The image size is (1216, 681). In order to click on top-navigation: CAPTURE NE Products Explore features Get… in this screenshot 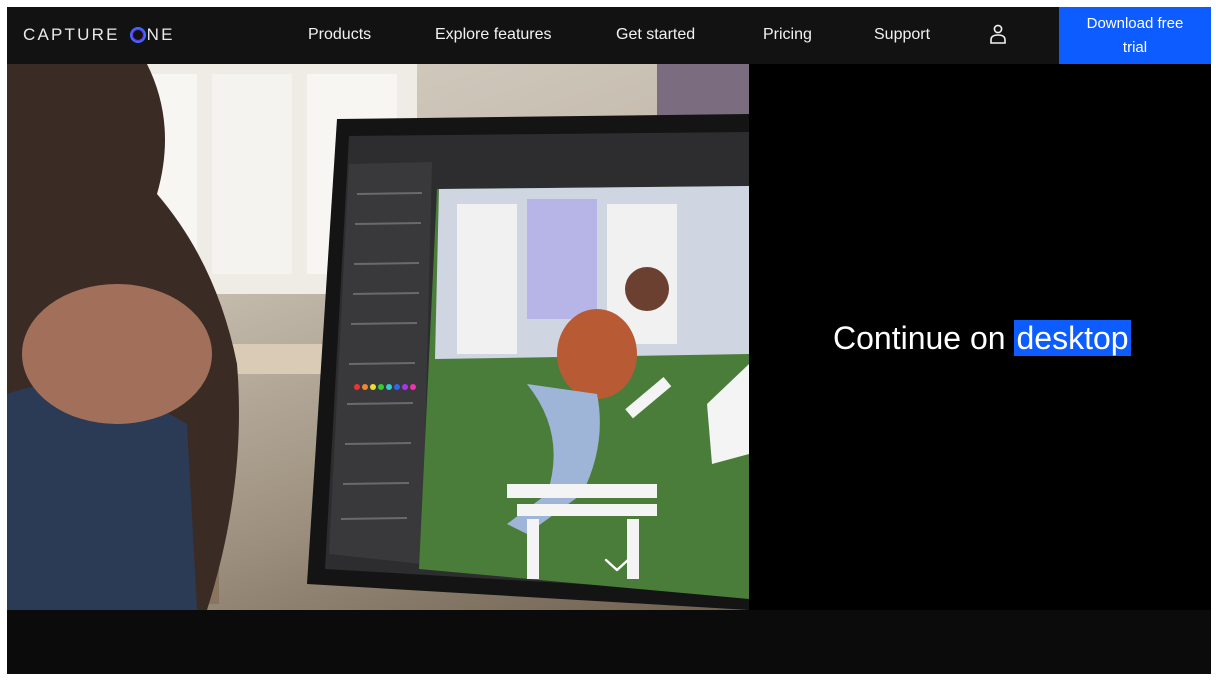, I will do `click(609, 35)`.